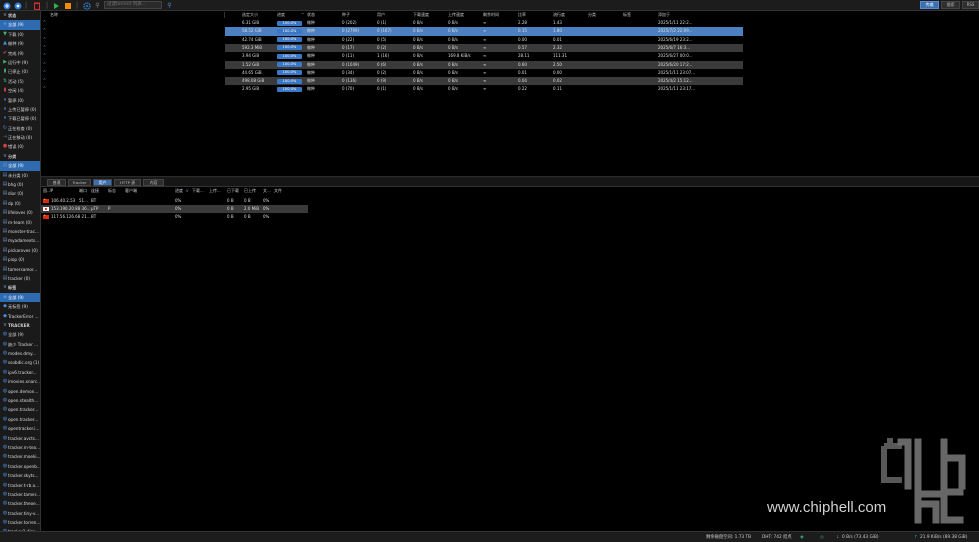 The image size is (979, 542). Describe the element at coordinates (20, 109) in the screenshot. I see `sidebar-status-item: ⏸ 上传已暂停 (0)` at that location.